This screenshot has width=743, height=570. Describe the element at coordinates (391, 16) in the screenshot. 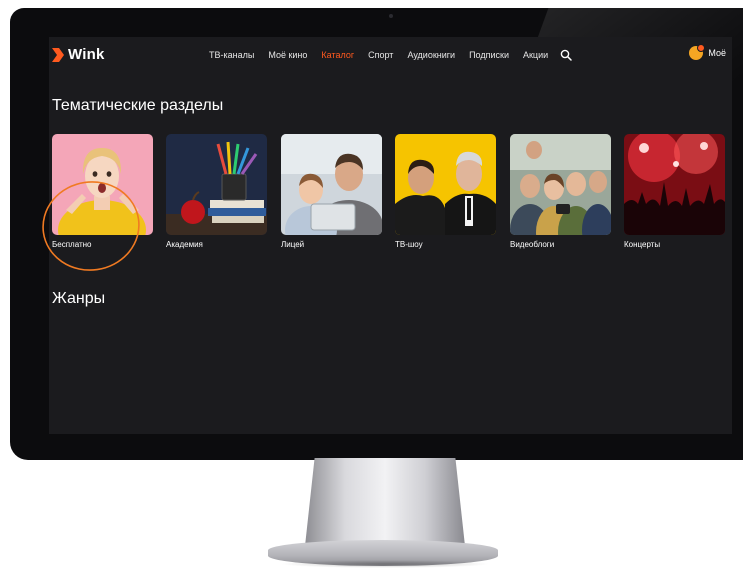

I see `webcam` at that location.